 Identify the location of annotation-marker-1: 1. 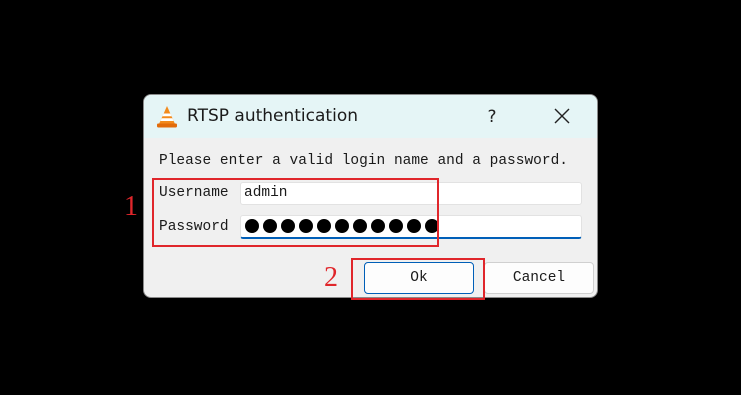
(131, 206).